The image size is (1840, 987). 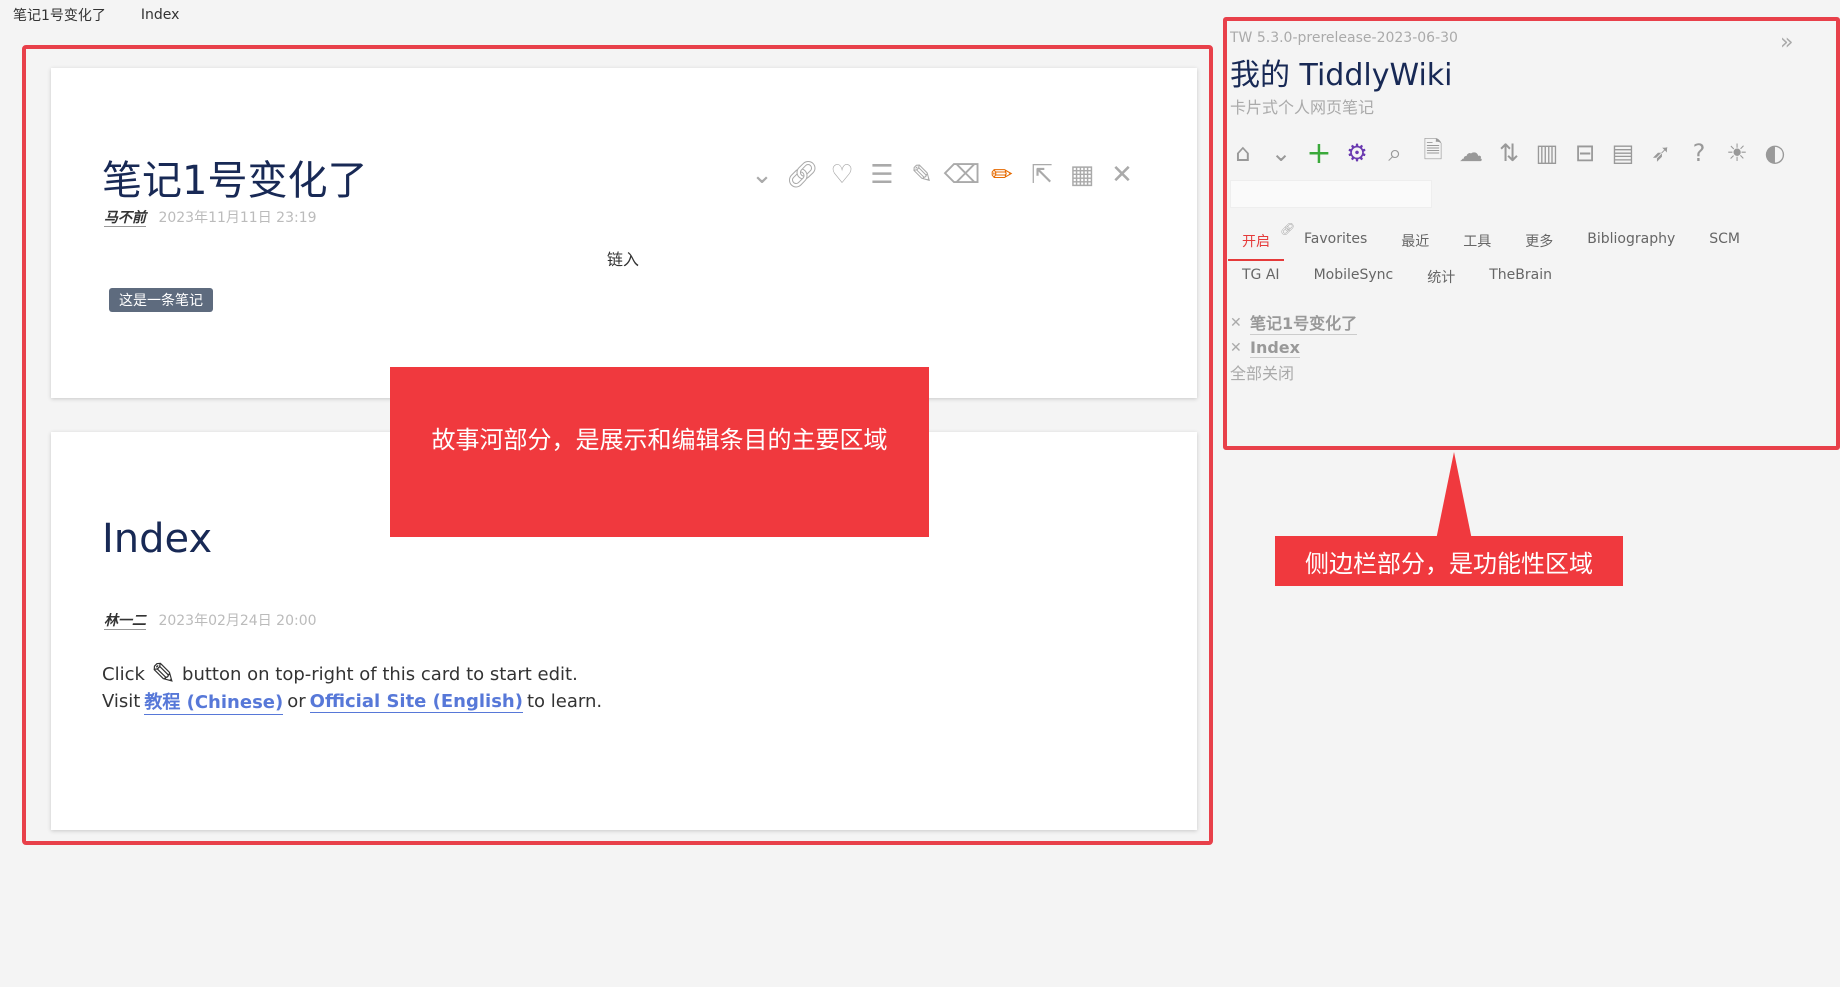 I want to click on date: 2023年11月11日 23:19, so click(x=237, y=218).